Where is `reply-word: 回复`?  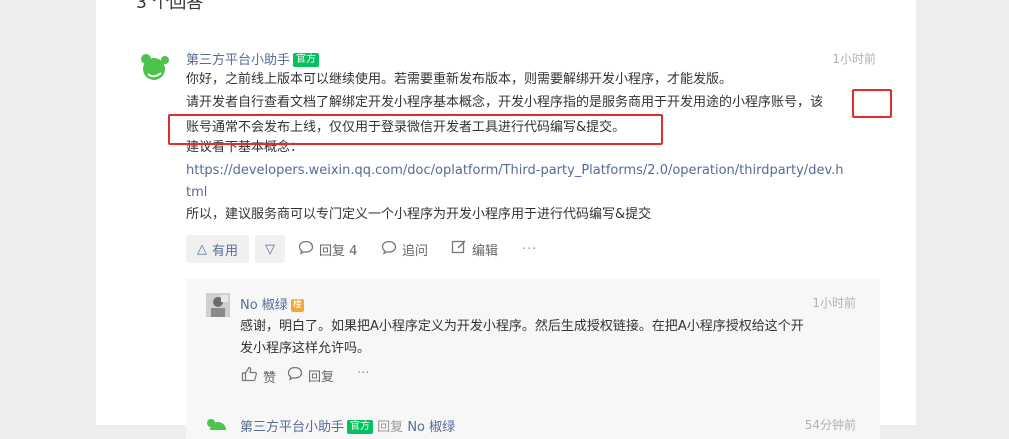 reply-word: 回复 is located at coordinates (390, 427).